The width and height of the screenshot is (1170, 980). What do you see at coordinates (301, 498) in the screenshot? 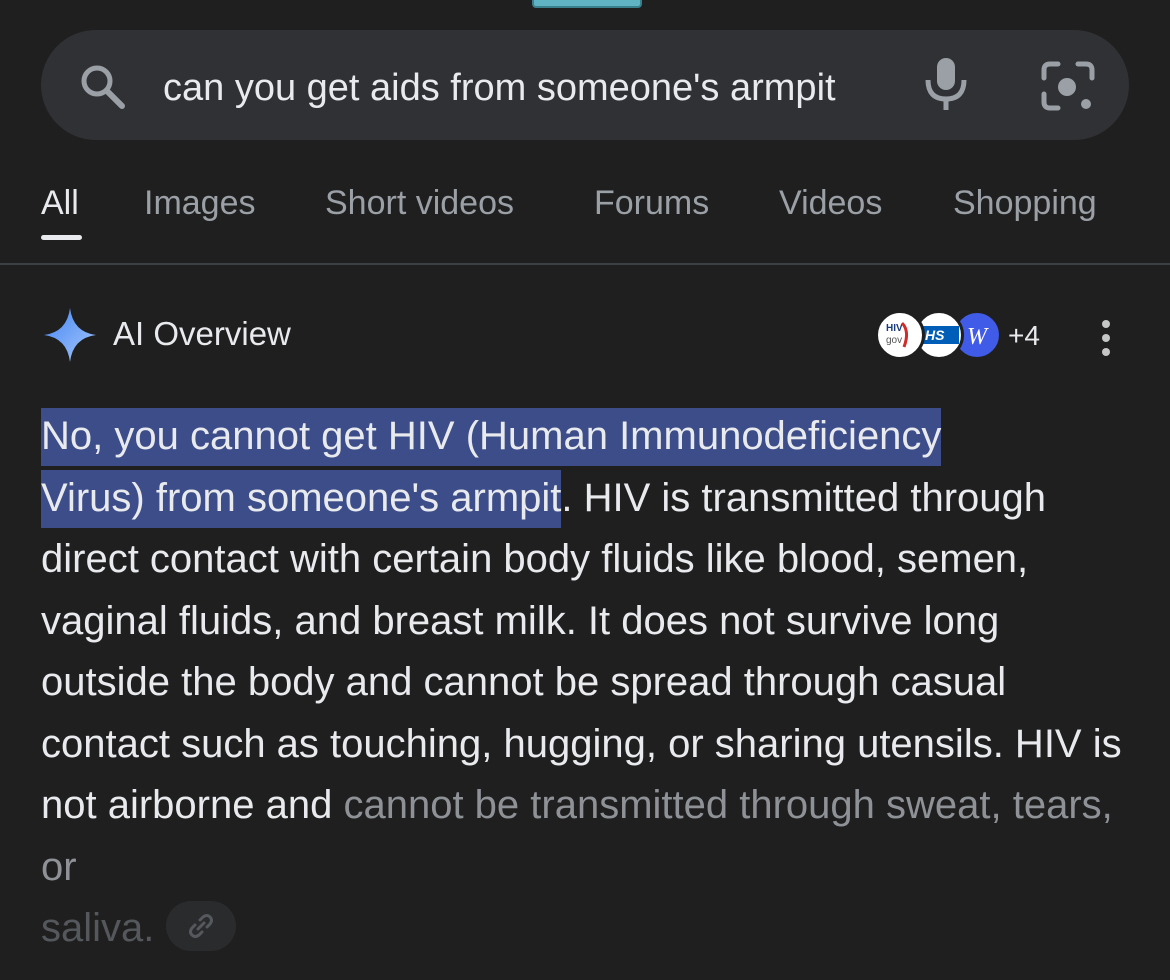
I see `highlighted-answer-line-2: Virus) from someone's armpit` at bounding box center [301, 498].